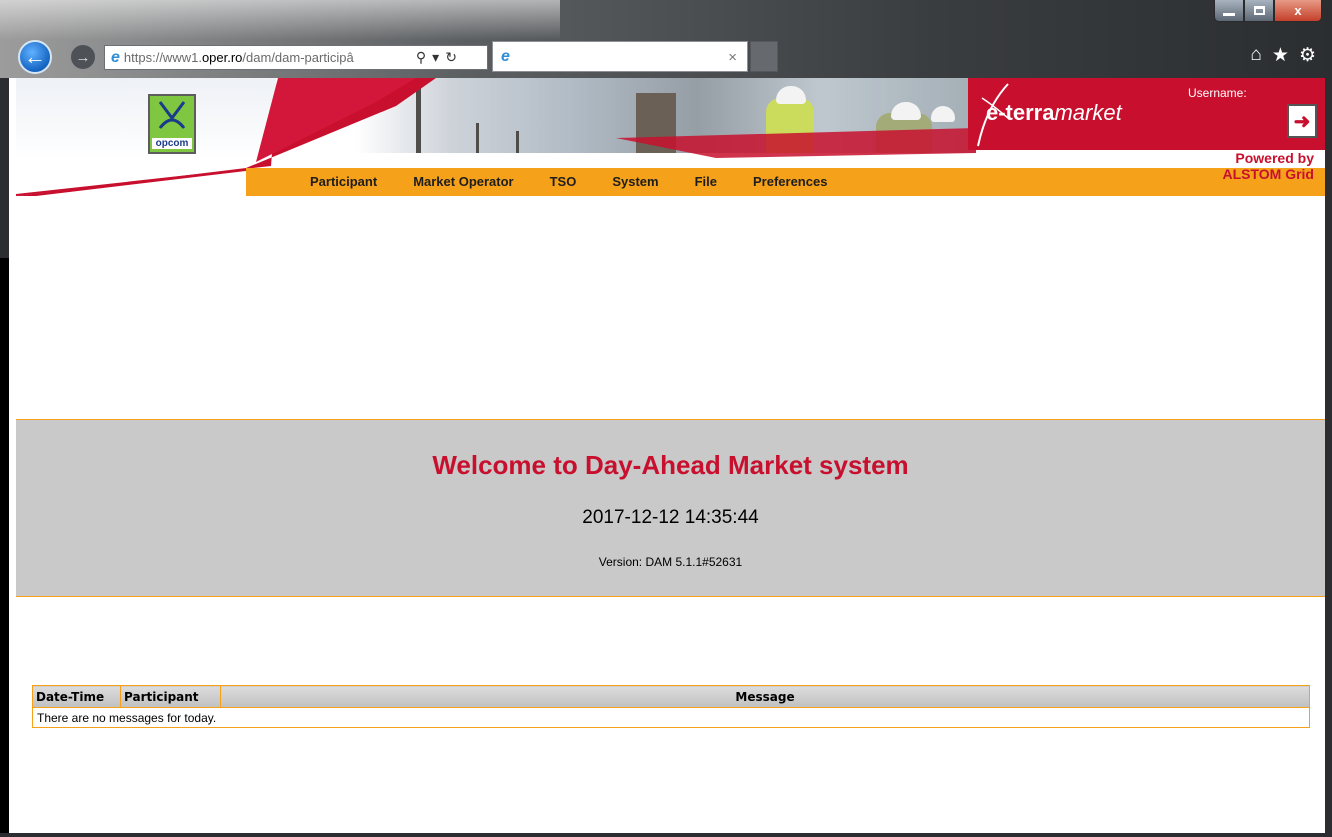 The image size is (1332, 837). I want to click on dropdown-arrow-icon: ▾, so click(435, 57).